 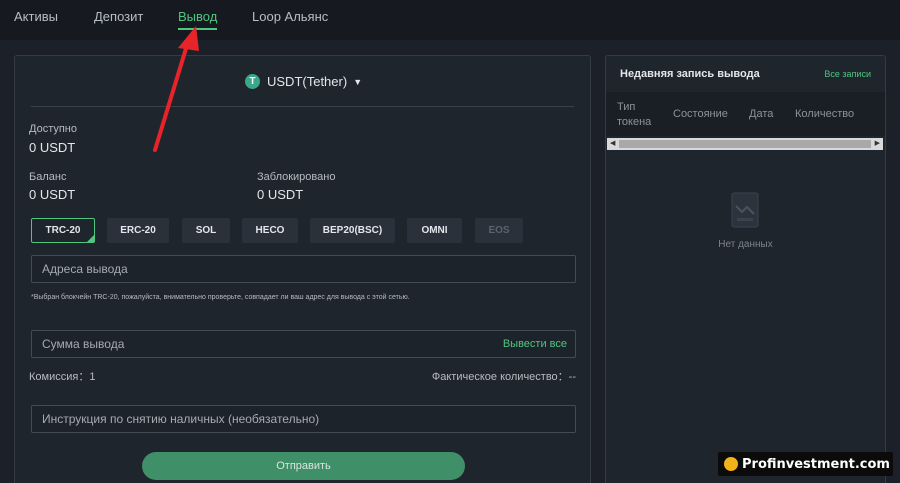 What do you see at coordinates (303, 466) in the screenshot?
I see `submit-button: Отправить` at bounding box center [303, 466].